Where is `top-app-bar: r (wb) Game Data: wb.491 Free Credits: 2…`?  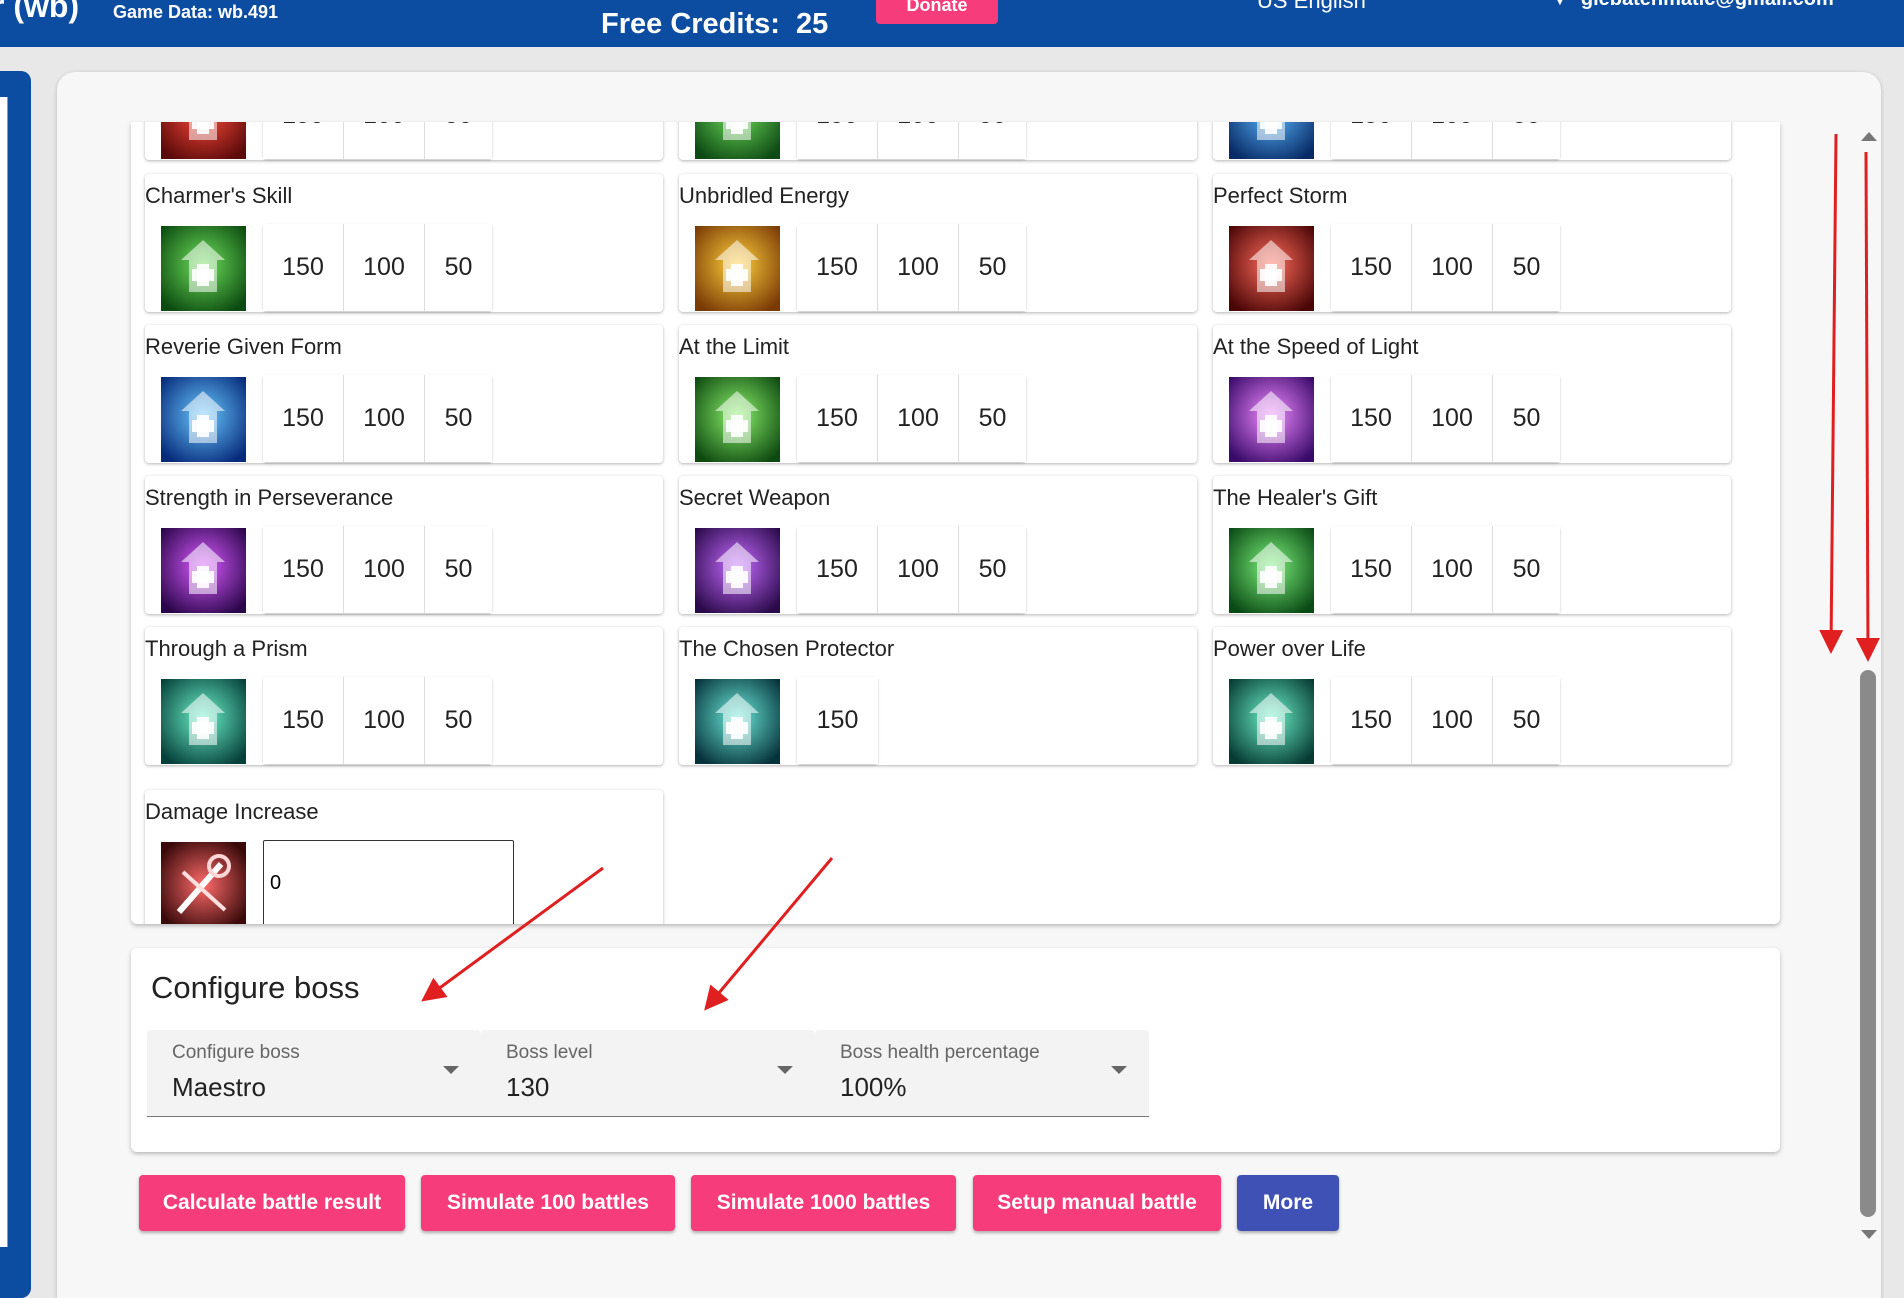
top-app-bar: r (wb) Game Data: wb.491 Free Credits: 2… is located at coordinates (952, 23).